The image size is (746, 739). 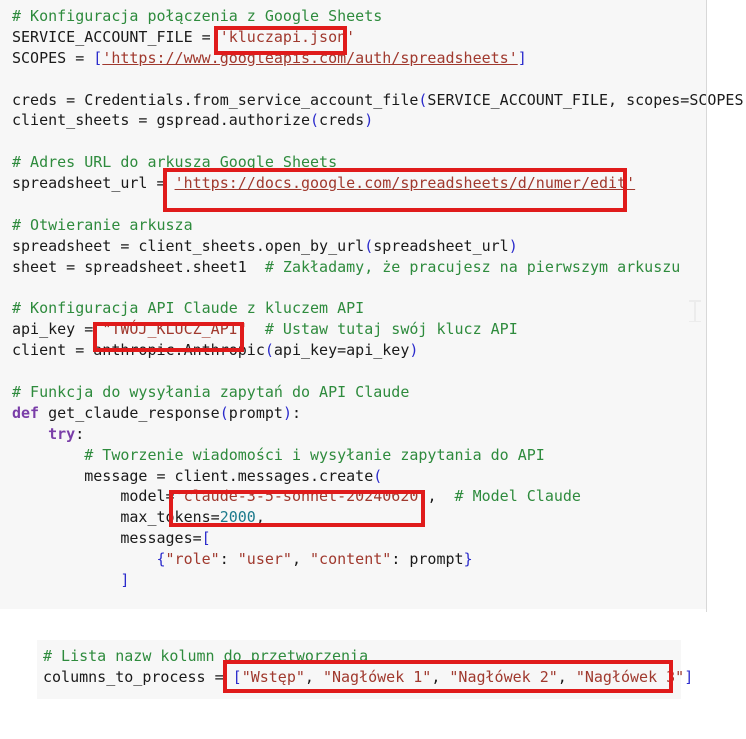 What do you see at coordinates (237, 517) in the screenshot?
I see `number-max-tokens: 2000` at bounding box center [237, 517].